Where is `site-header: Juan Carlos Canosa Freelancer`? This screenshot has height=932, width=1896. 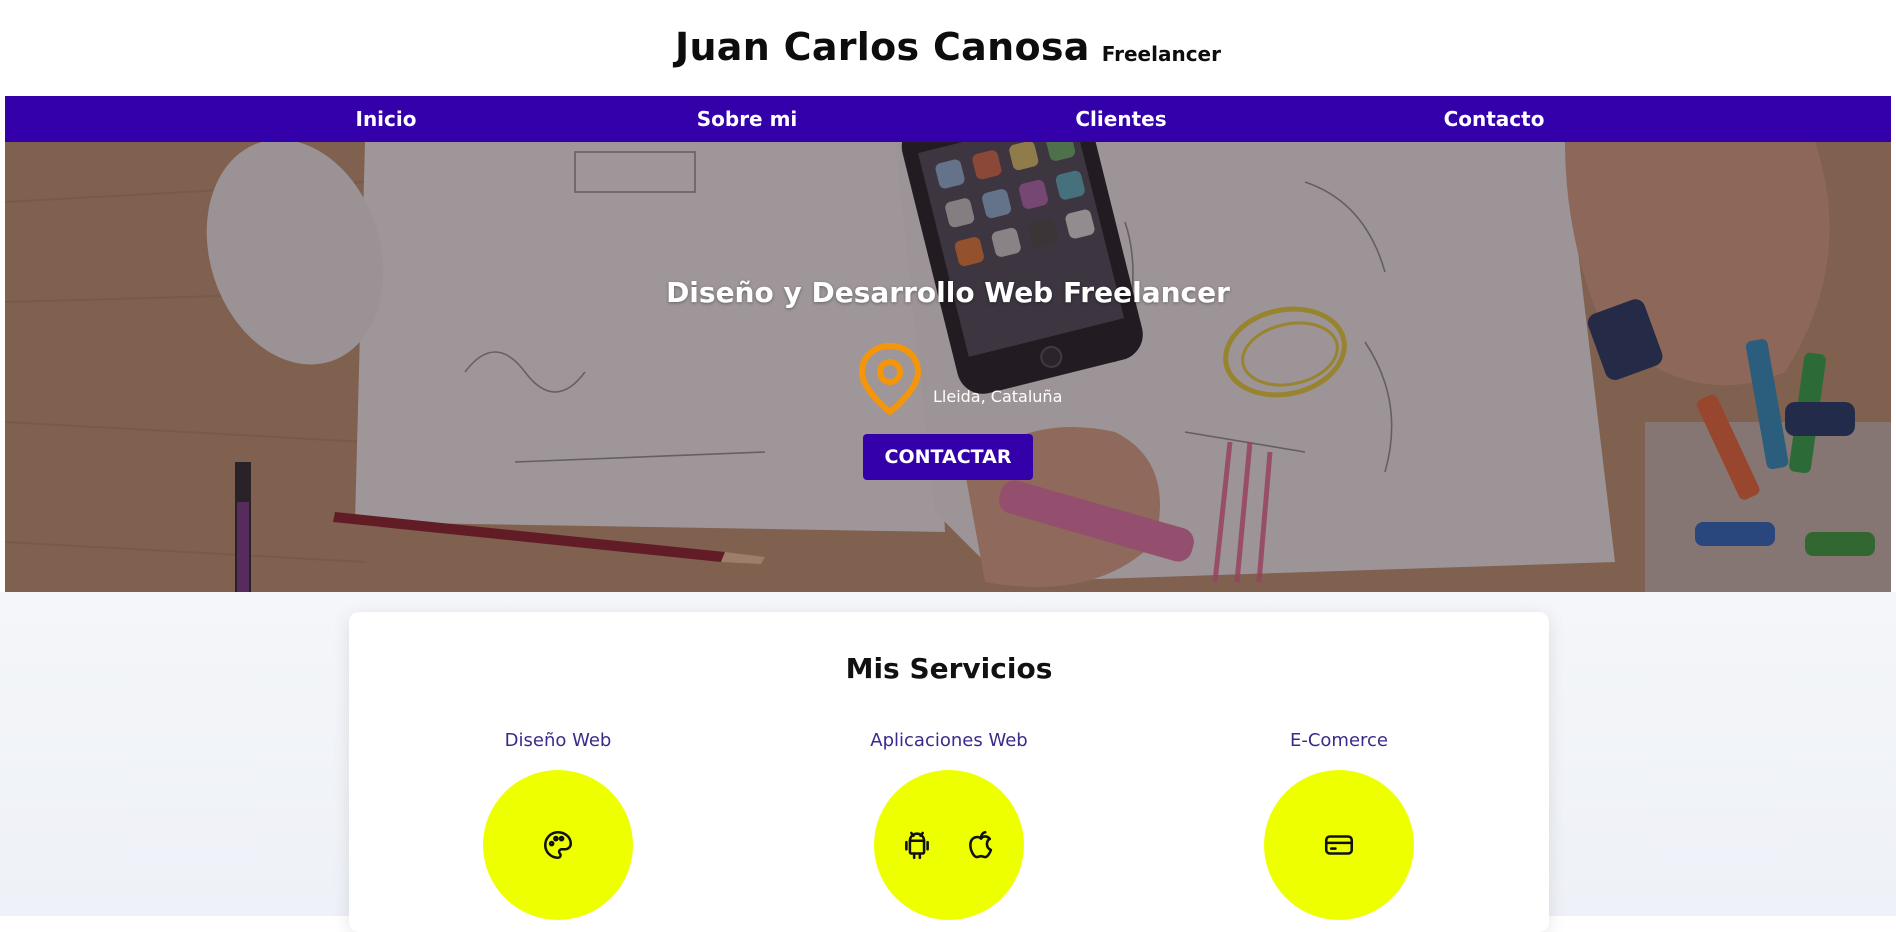
site-header: Juan Carlos Canosa Freelancer is located at coordinates (948, 48).